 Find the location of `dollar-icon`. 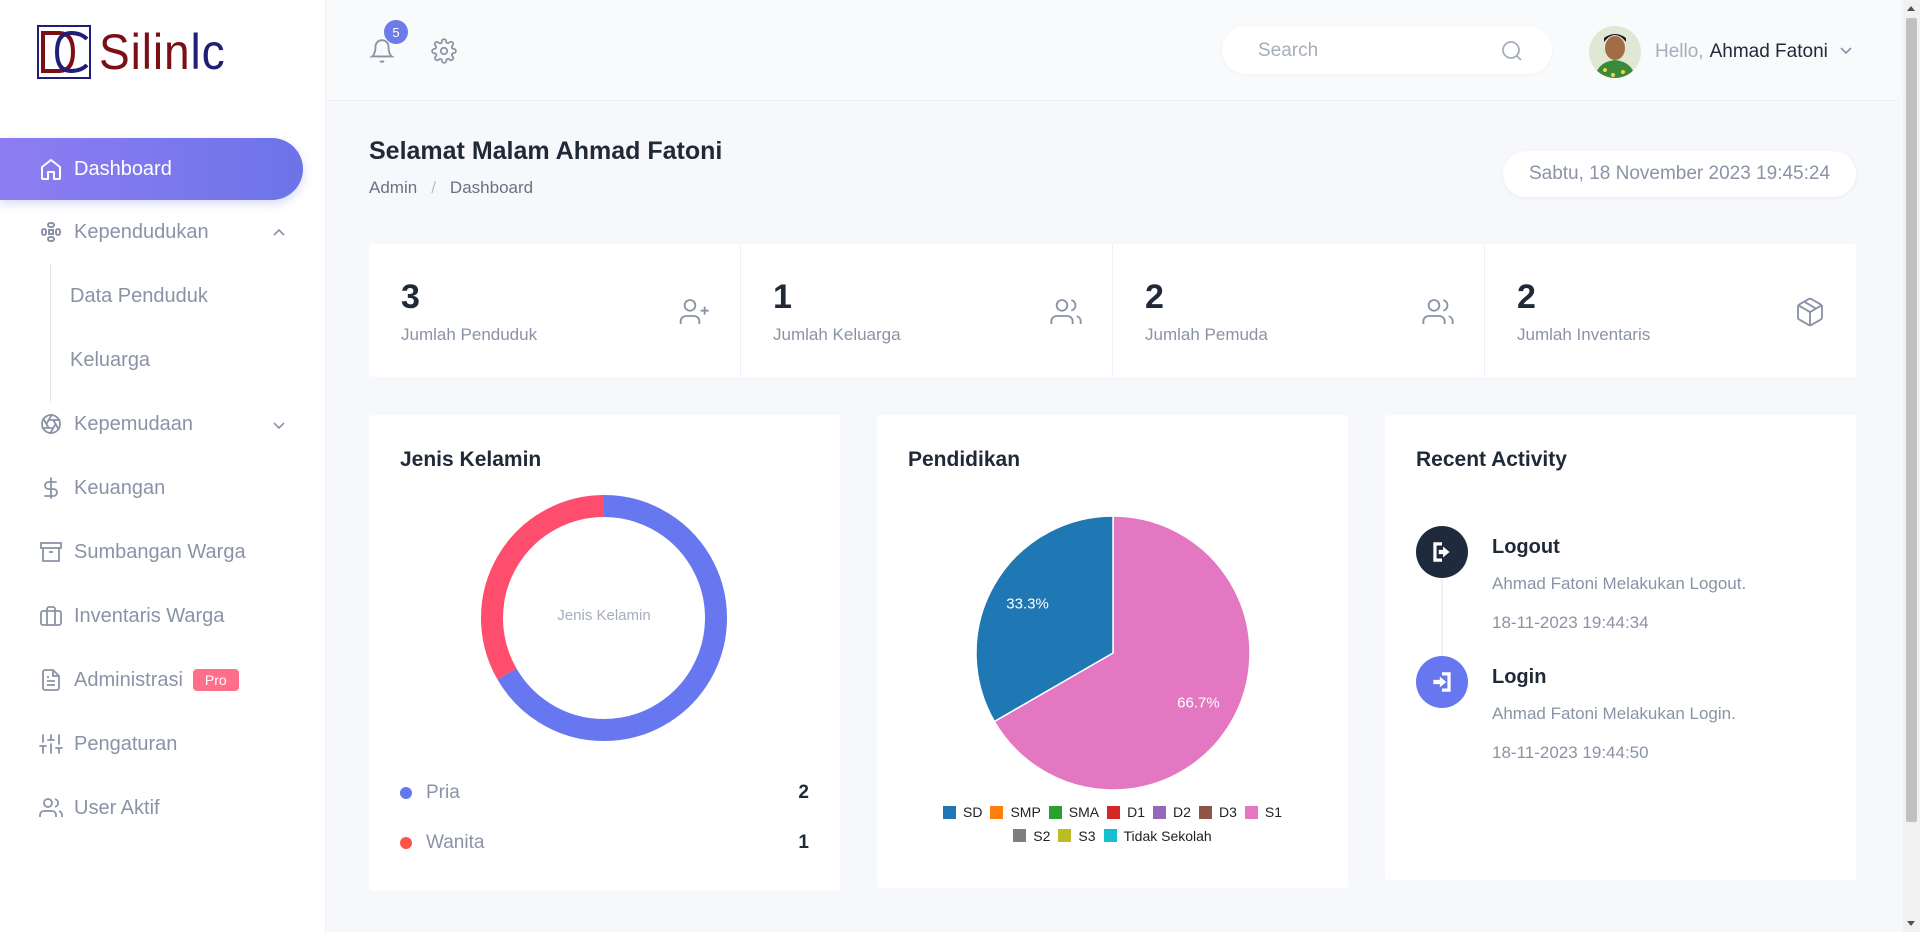

dollar-icon is located at coordinates (51, 488).